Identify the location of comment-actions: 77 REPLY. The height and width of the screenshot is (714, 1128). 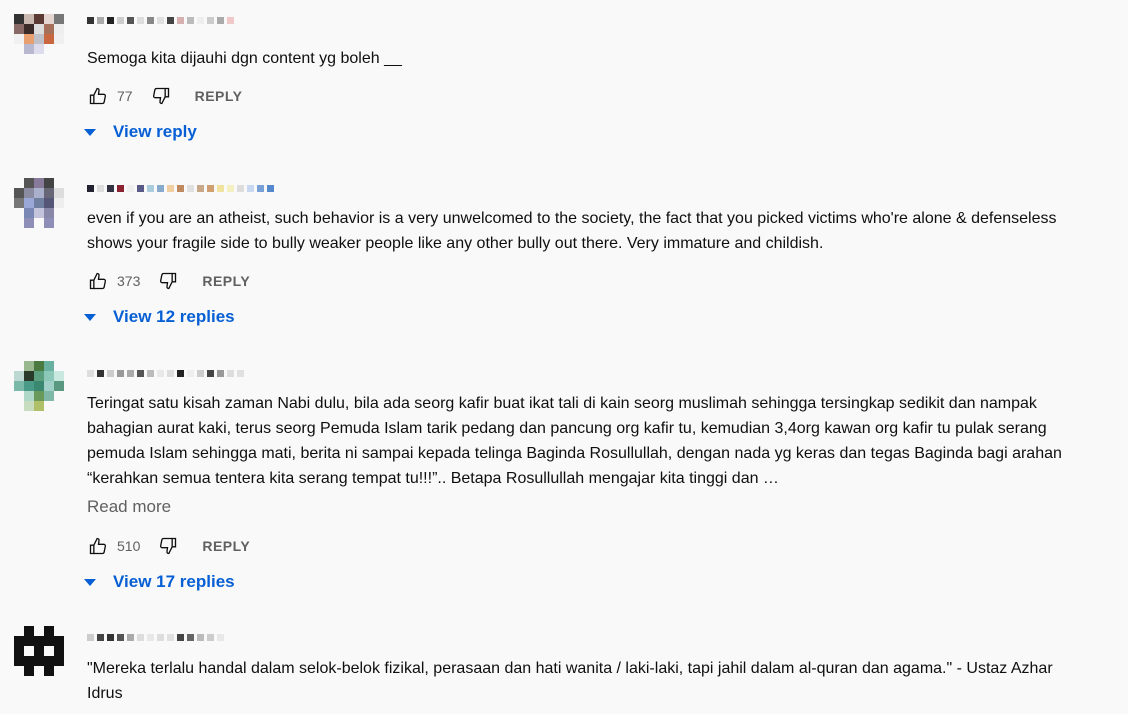
(164, 96).